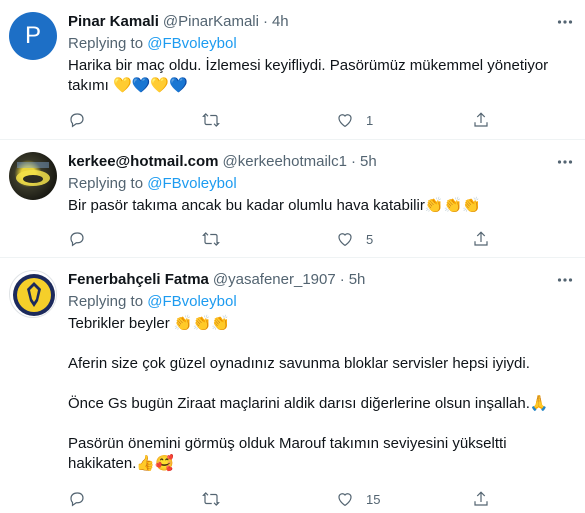 The width and height of the screenshot is (585, 513). Describe the element at coordinates (373, 499) in the screenshot. I see `like-count: 15` at that location.